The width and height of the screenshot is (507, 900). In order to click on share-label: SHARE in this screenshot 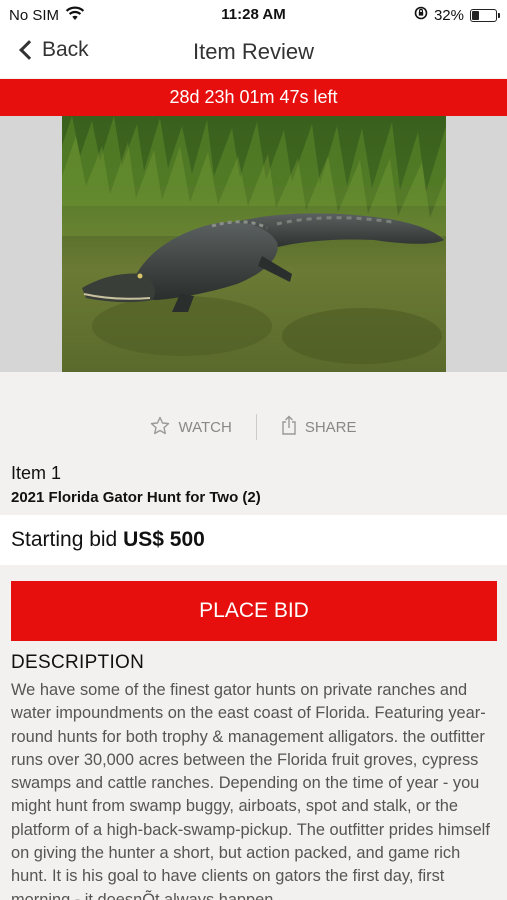, I will do `click(330, 427)`.